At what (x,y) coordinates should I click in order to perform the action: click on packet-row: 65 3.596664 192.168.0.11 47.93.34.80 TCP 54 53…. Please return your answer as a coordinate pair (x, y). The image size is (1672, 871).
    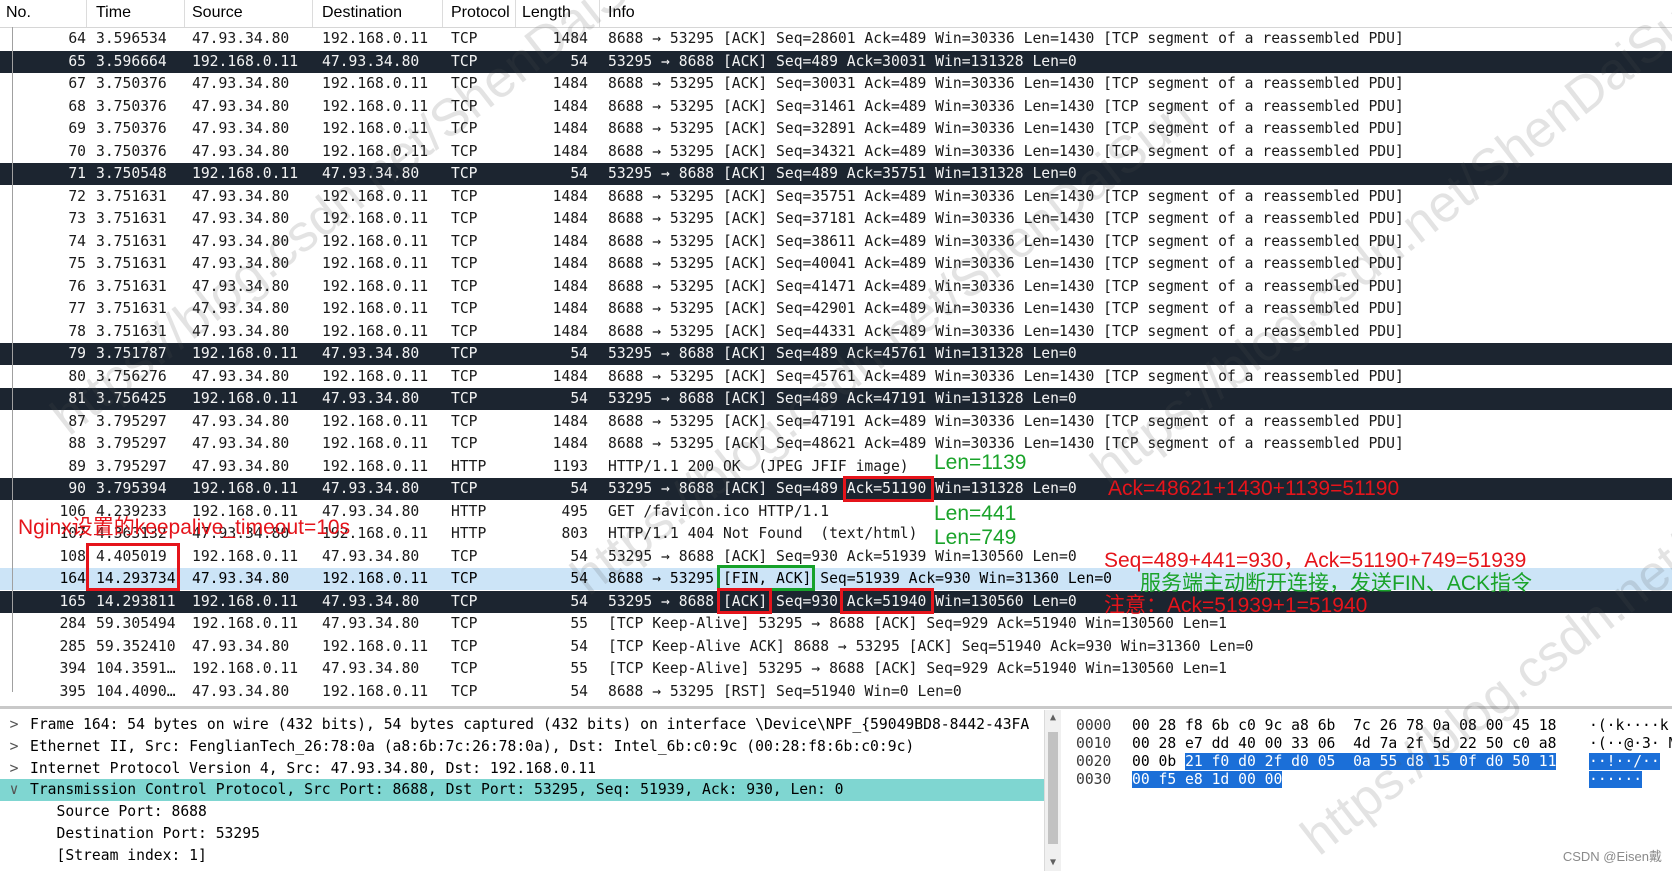
    Looking at the image, I should click on (836, 61).